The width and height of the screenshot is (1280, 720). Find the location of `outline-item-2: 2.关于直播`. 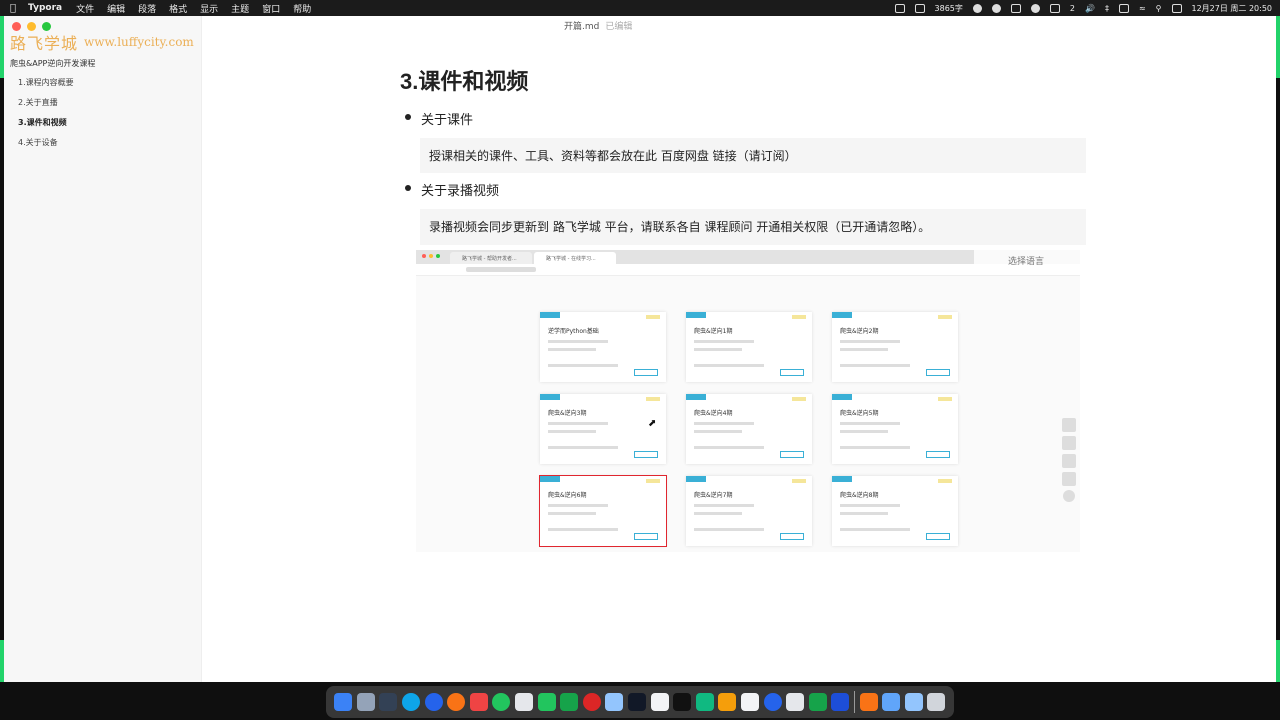

outline-item-2: 2.关于直播 is located at coordinates (56, 102).